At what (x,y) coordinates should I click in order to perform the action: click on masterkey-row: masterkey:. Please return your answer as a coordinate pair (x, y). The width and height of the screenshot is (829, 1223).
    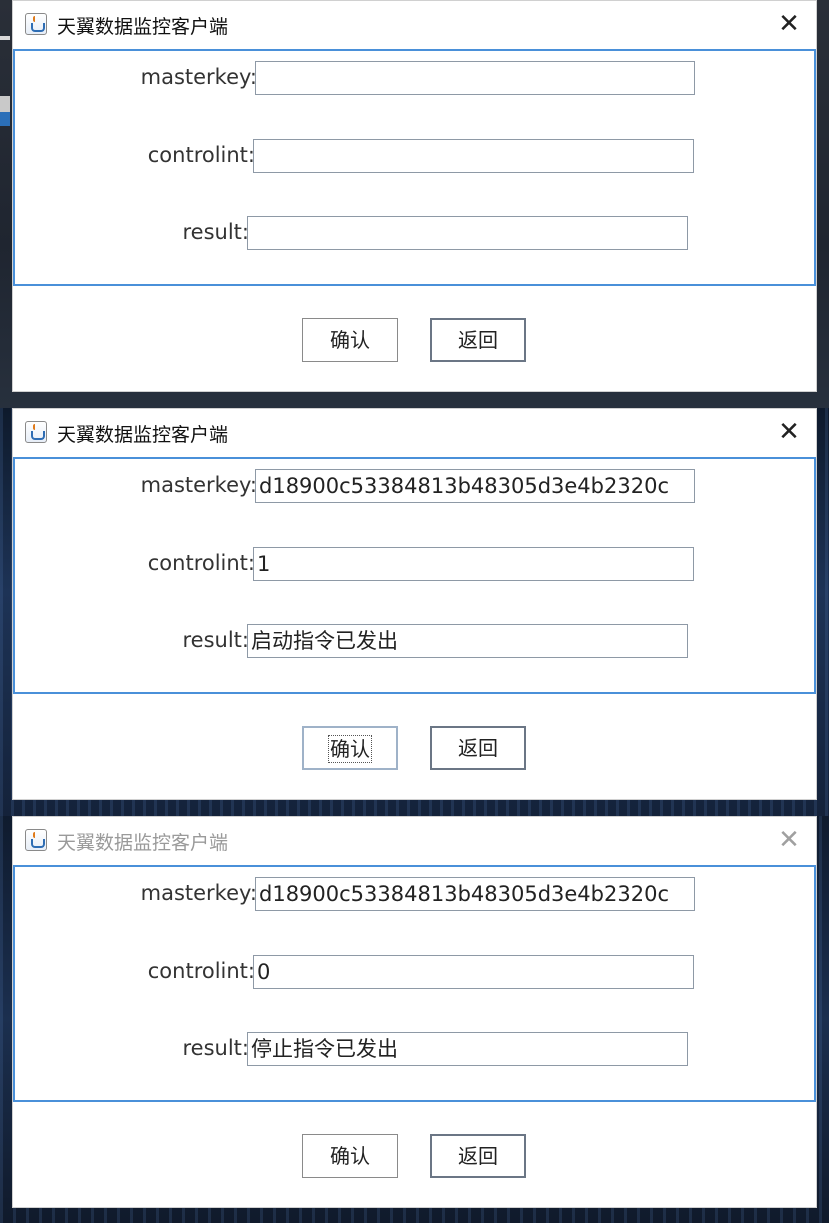
    Looking at the image, I should click on (415, 79).